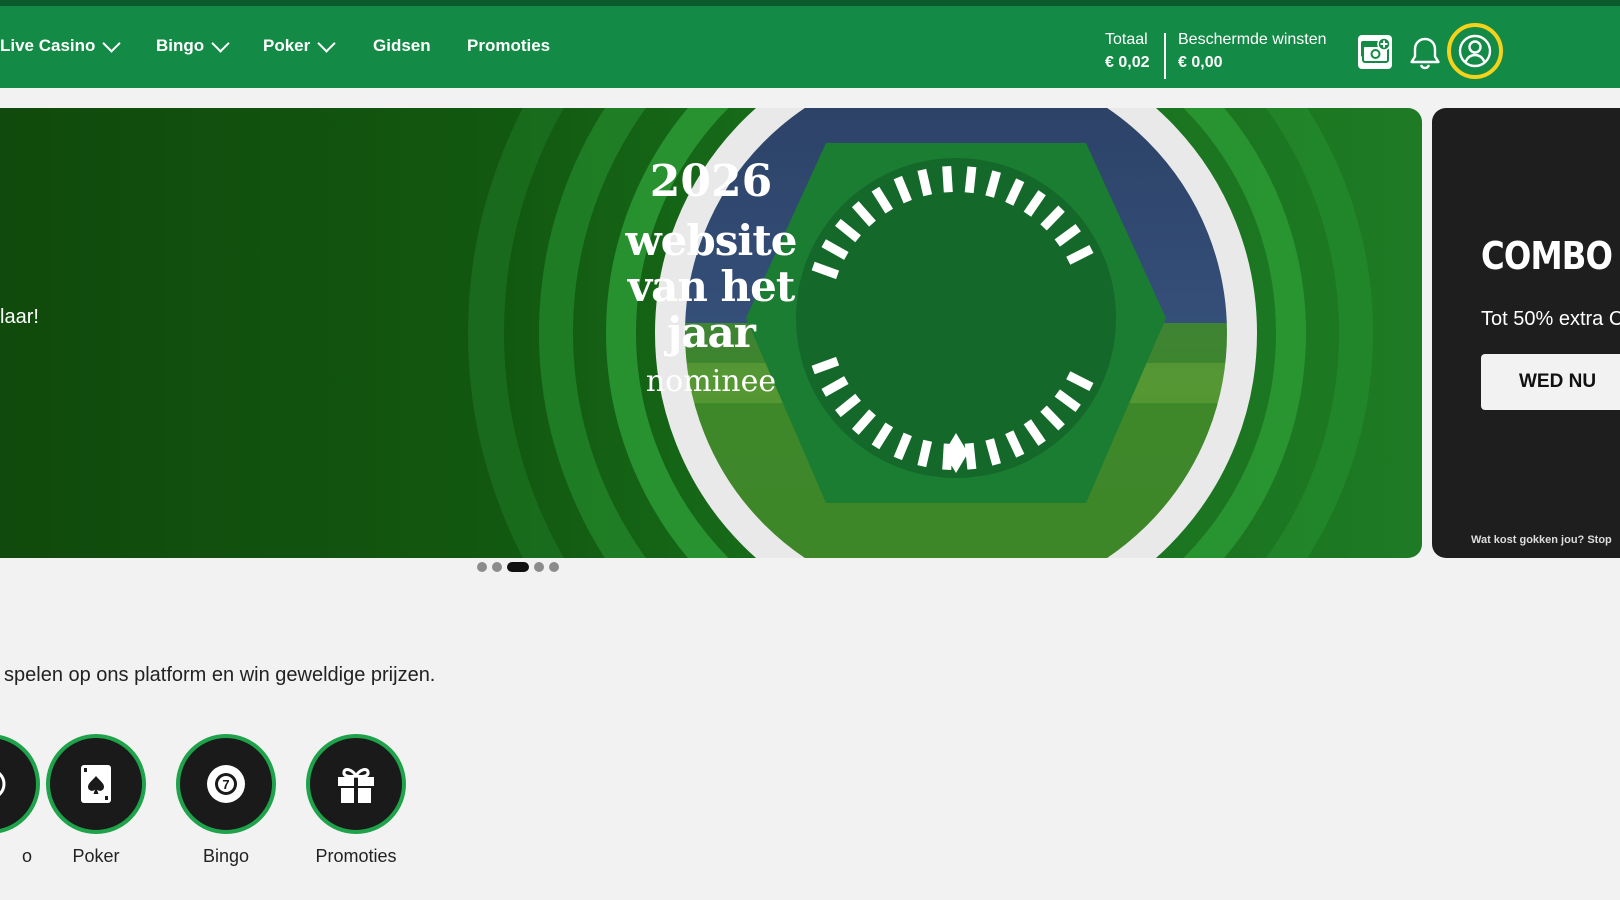  Describe the element at coordinates (356, 856) in the screenshot. I see `category-label: Promoties` at that location.